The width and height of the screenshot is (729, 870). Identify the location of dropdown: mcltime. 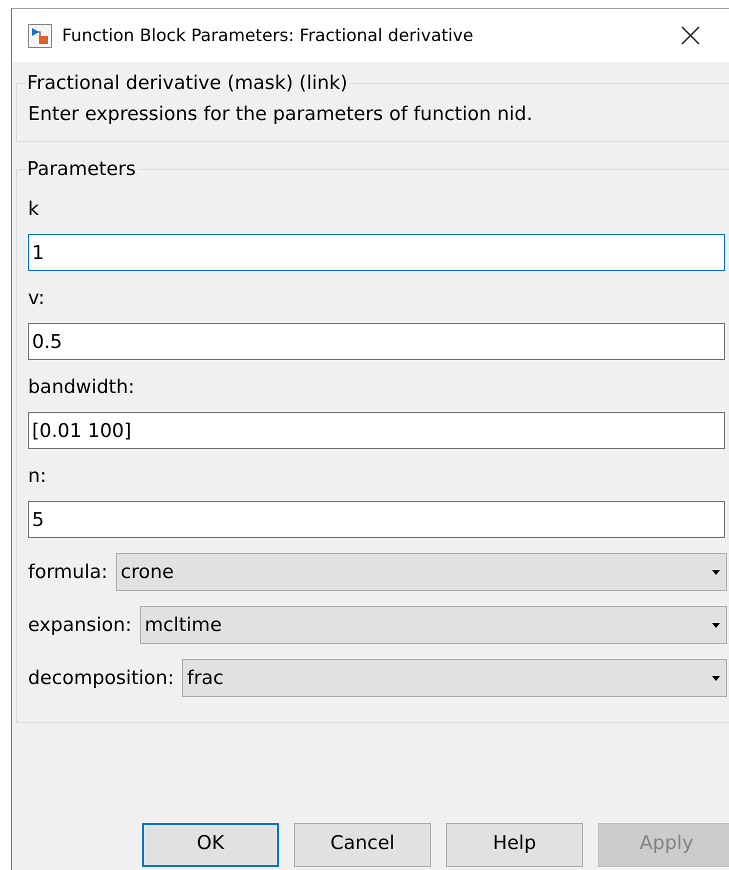
(433, 625).